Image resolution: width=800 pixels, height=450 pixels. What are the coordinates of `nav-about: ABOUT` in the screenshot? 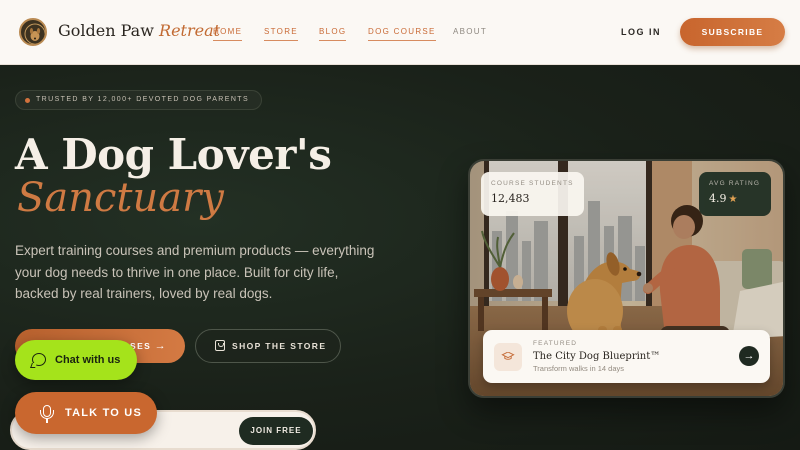 It's located at (470, 31).